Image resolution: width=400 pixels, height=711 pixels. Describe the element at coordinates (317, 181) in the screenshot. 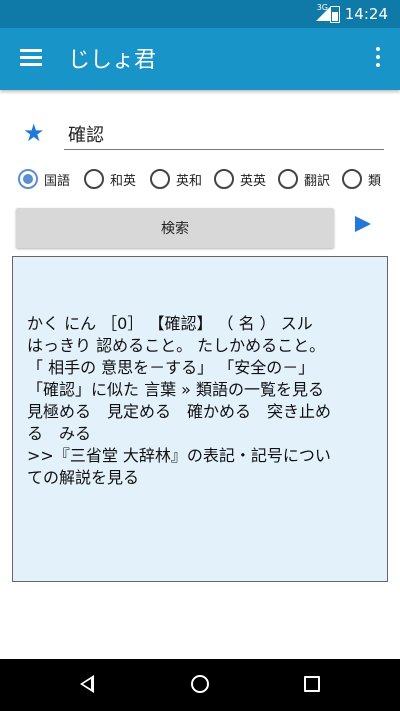

I see `radio-label: 翻訳` at that location.